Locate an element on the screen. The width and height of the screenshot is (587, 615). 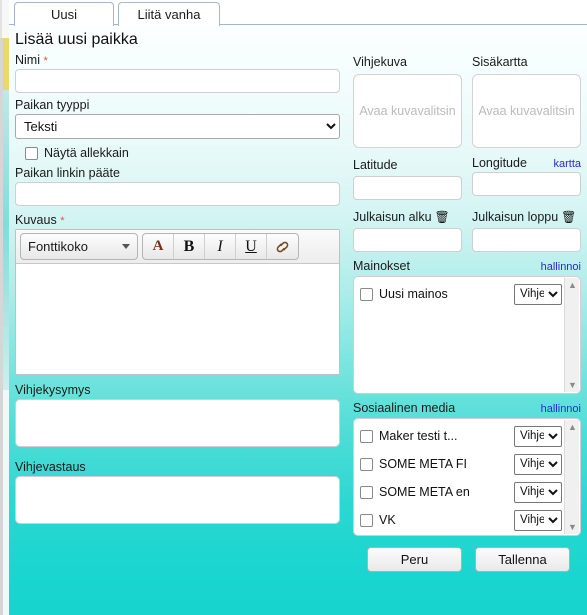
ads-list: Uusi mainos Vihje is located at coordinates (467, 297).